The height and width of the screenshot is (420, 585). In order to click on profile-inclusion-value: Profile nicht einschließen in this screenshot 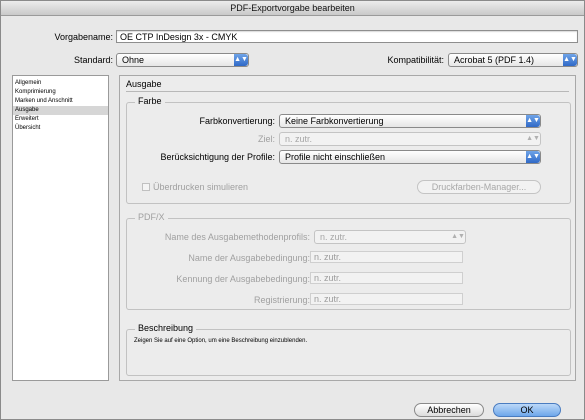, I will do `click(335, 157)`.